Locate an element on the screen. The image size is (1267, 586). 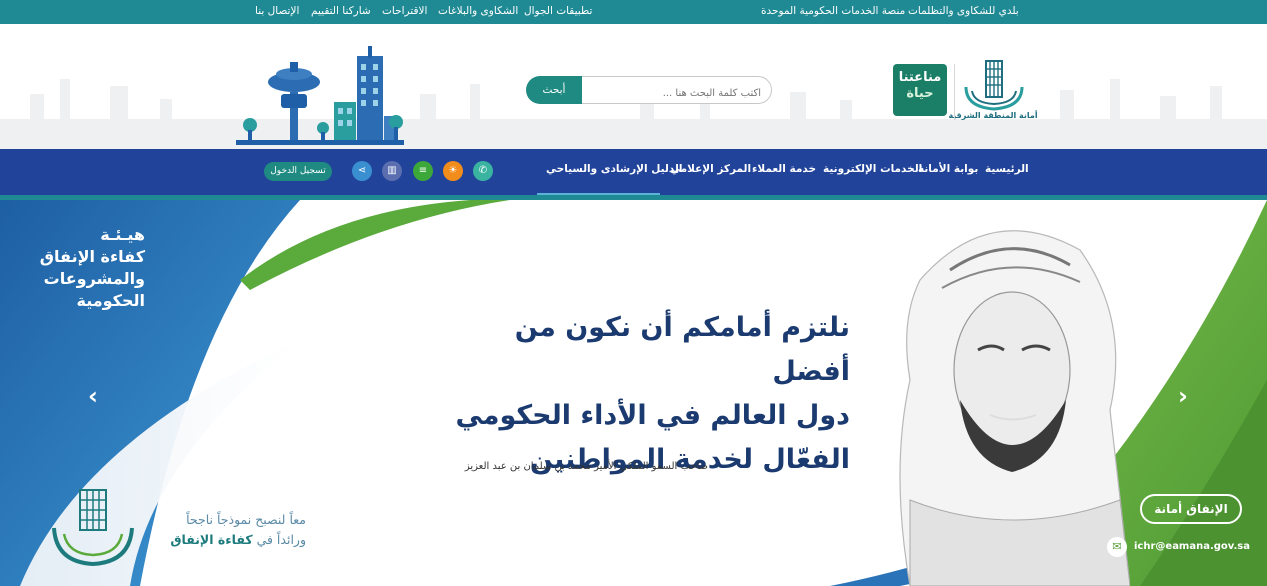
org-name-line: الحكومية is located at coordinates (111, 300).